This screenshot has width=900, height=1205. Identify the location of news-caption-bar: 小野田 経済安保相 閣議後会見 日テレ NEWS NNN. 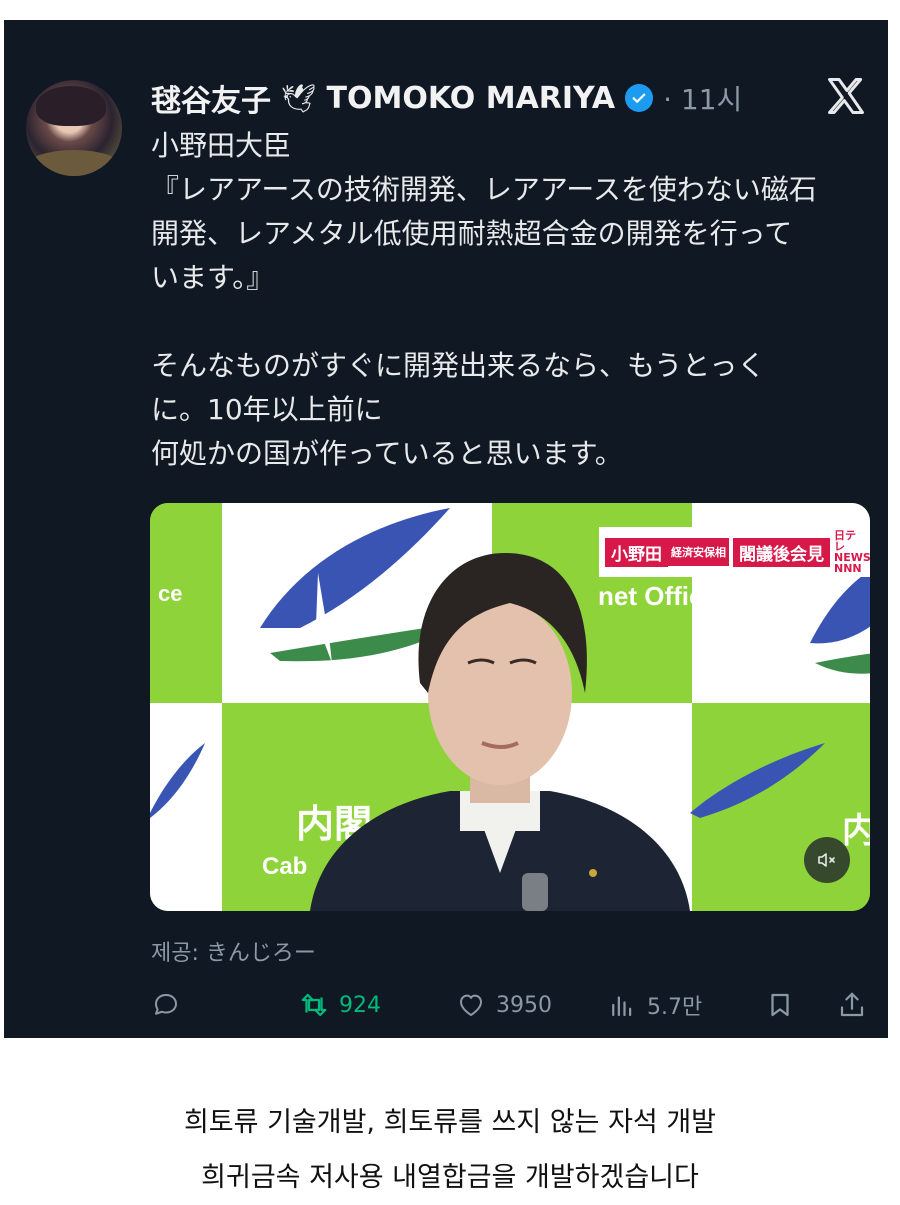
(734, 552).